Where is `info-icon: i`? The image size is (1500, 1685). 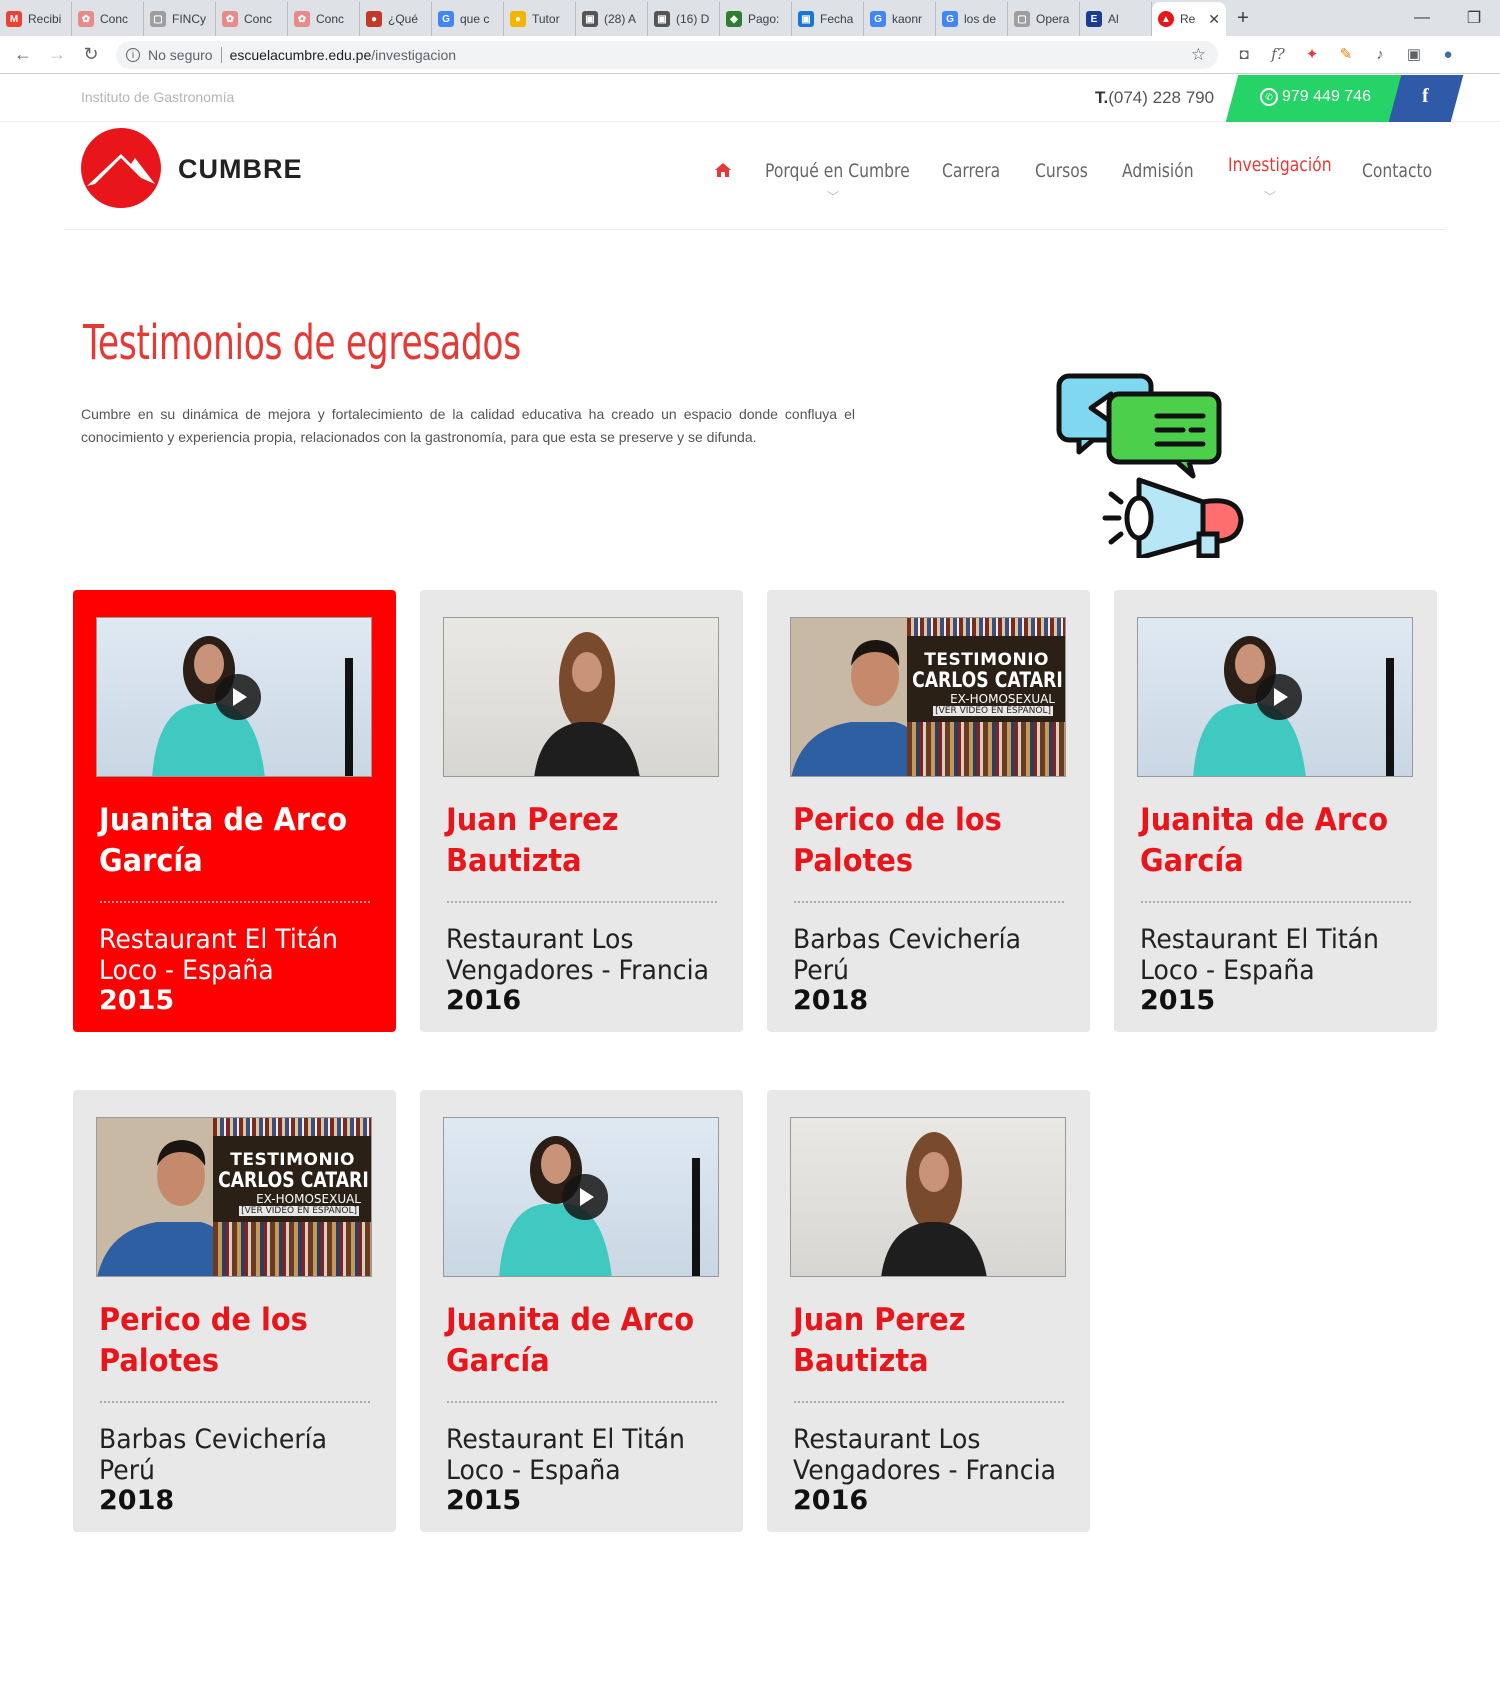 info-icon: i is located at coordinates (133, 55).